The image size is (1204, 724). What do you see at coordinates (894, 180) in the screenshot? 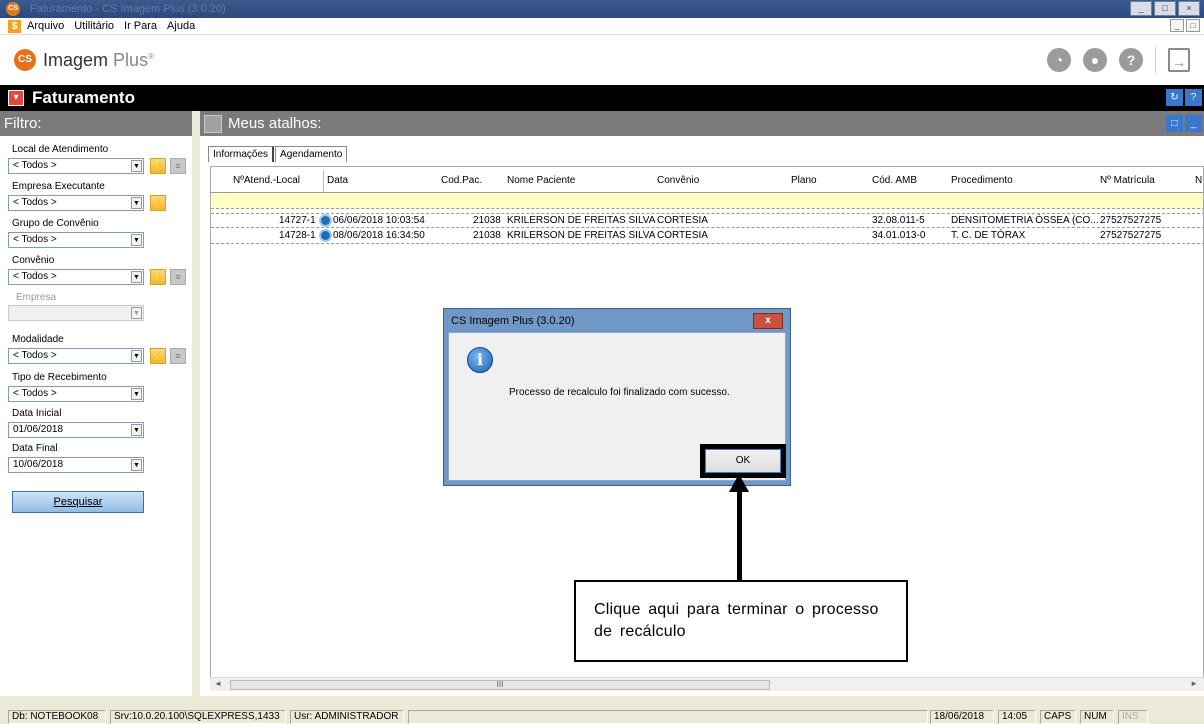
I see `col-amb: Cód. AMB` at bounding box center [894, 180].